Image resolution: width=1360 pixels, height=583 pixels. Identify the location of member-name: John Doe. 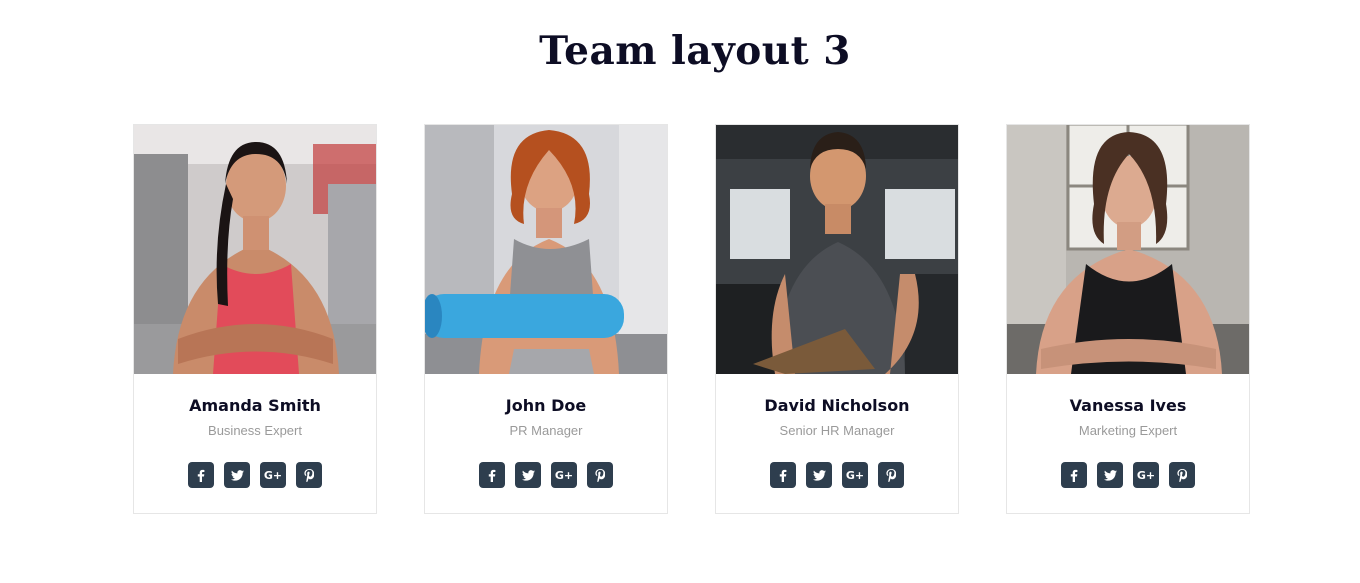
(546, 405).